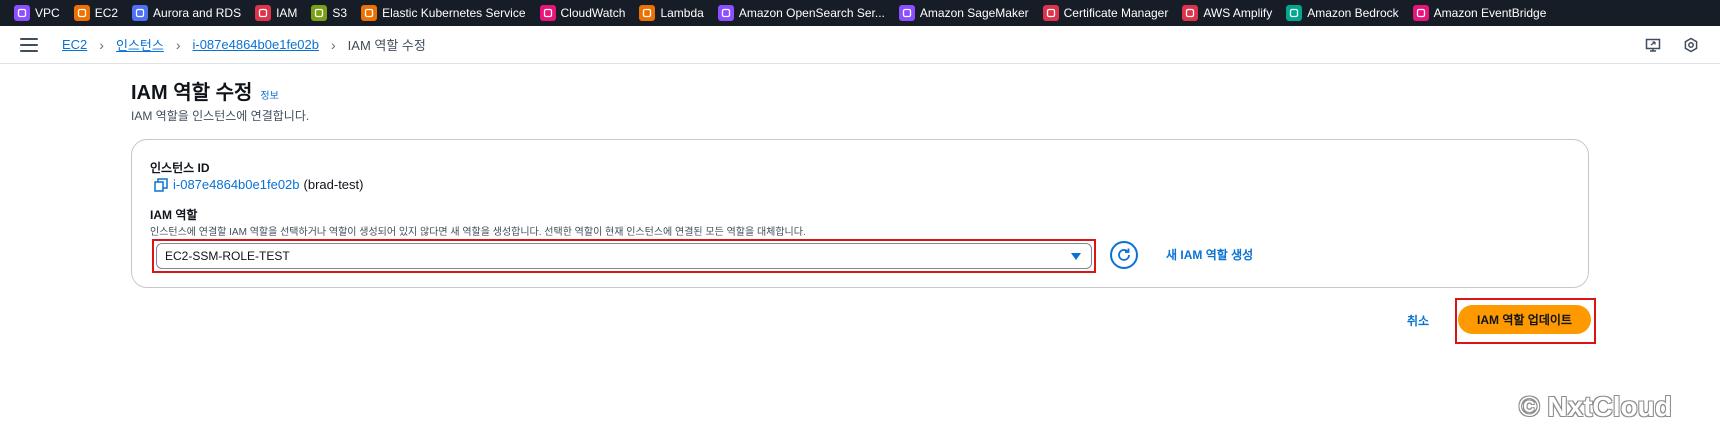  Describe the element at coordinates (454, 13) in the screenshot. I see `favorite-label: Elastic Kubernetes Service` at that location.